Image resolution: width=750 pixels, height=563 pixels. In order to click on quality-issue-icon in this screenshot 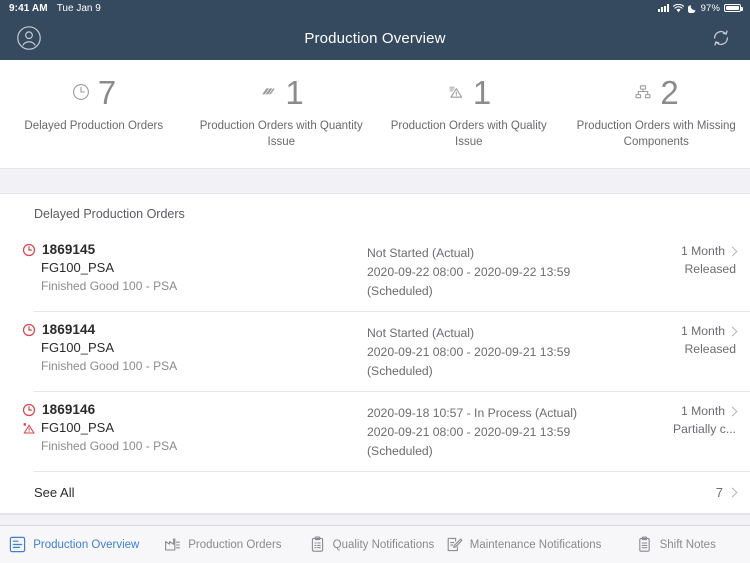, I will do `click(29, 428)`.